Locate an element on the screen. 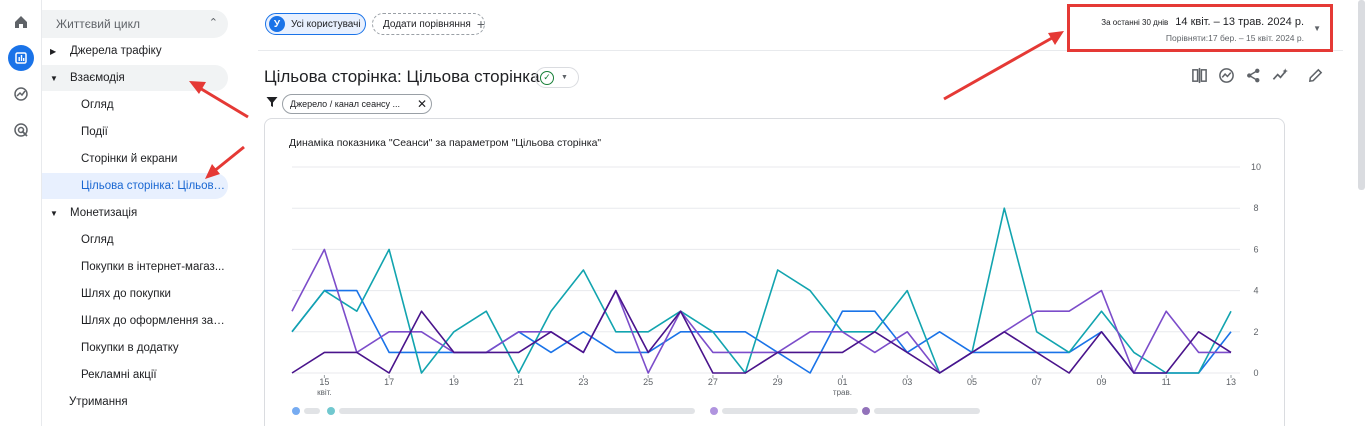 This screenshot has height=426, width=1365. x-tick-label: 01 is located at coordinates (842, 382).